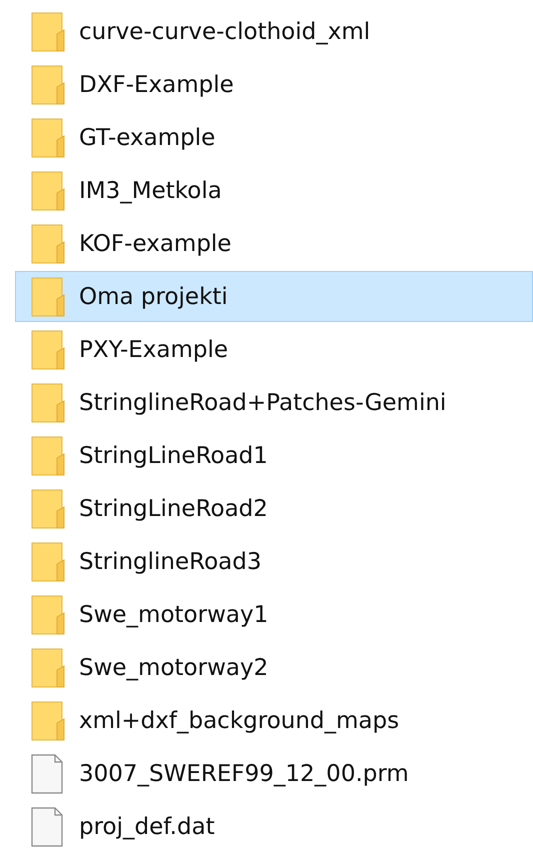  What do you see at coordinates (274, 402) in the screenshot?
I see `file-list-item: StringlineRoad+Patches-Gemini` at bounding box center [274, 402].